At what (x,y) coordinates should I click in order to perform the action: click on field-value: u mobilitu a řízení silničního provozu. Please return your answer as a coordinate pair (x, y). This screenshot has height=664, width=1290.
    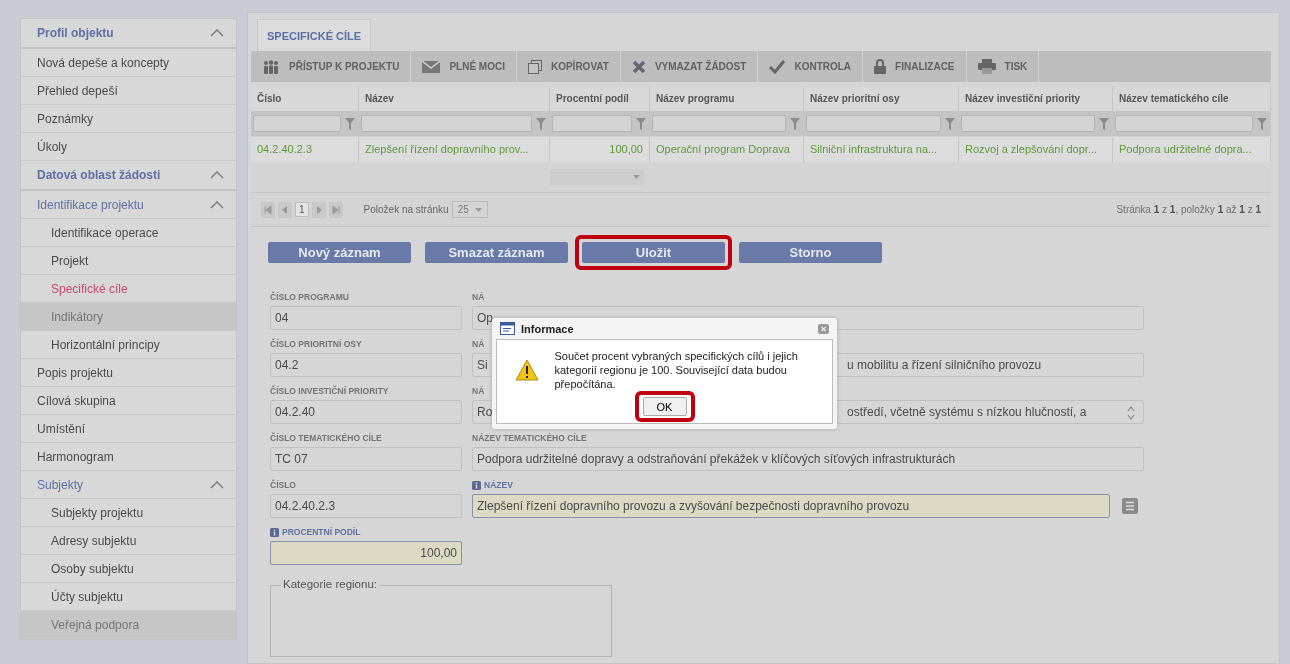
    Looking at the image, I should click on (944, 365).